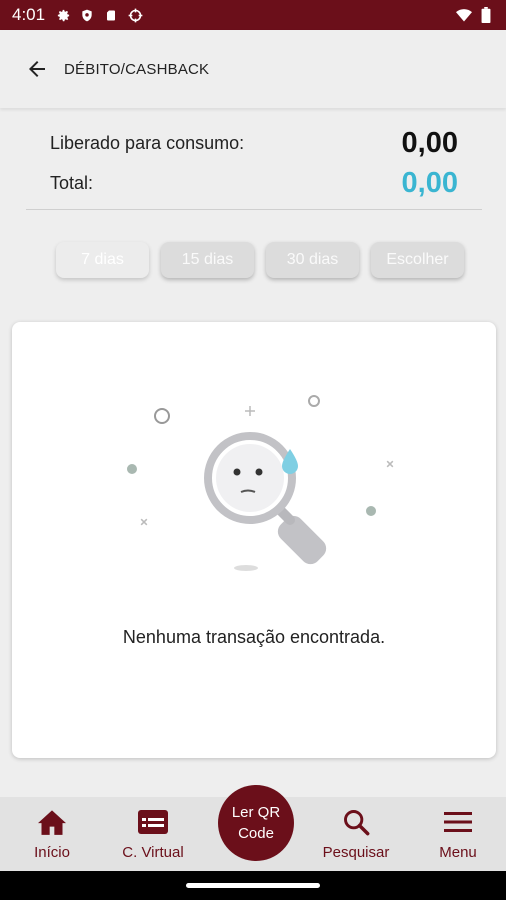  I want to click on app-bar: DÉBITO/CASHBACK, so click(253, 69).